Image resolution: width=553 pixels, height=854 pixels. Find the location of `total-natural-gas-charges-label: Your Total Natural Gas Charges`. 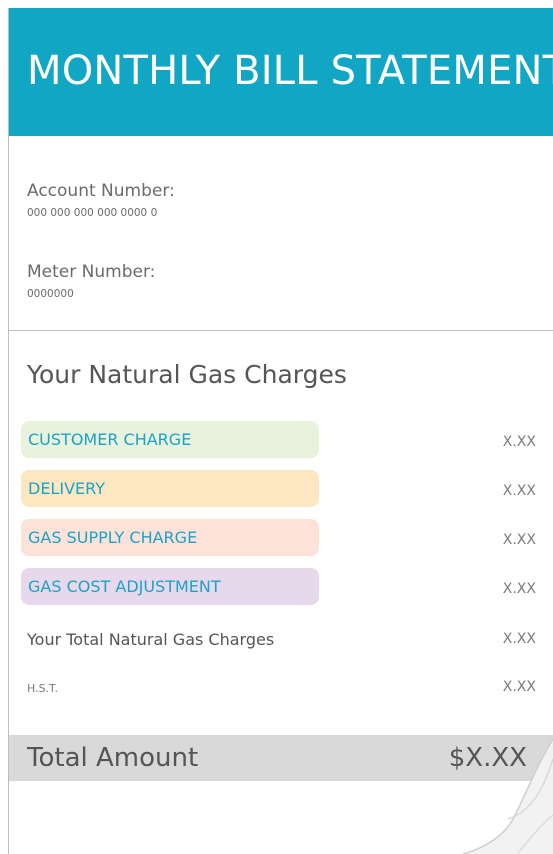

total-natural-gas-charges-label: Your Total Natural Gas Charges is located at coordinates (151, 639).